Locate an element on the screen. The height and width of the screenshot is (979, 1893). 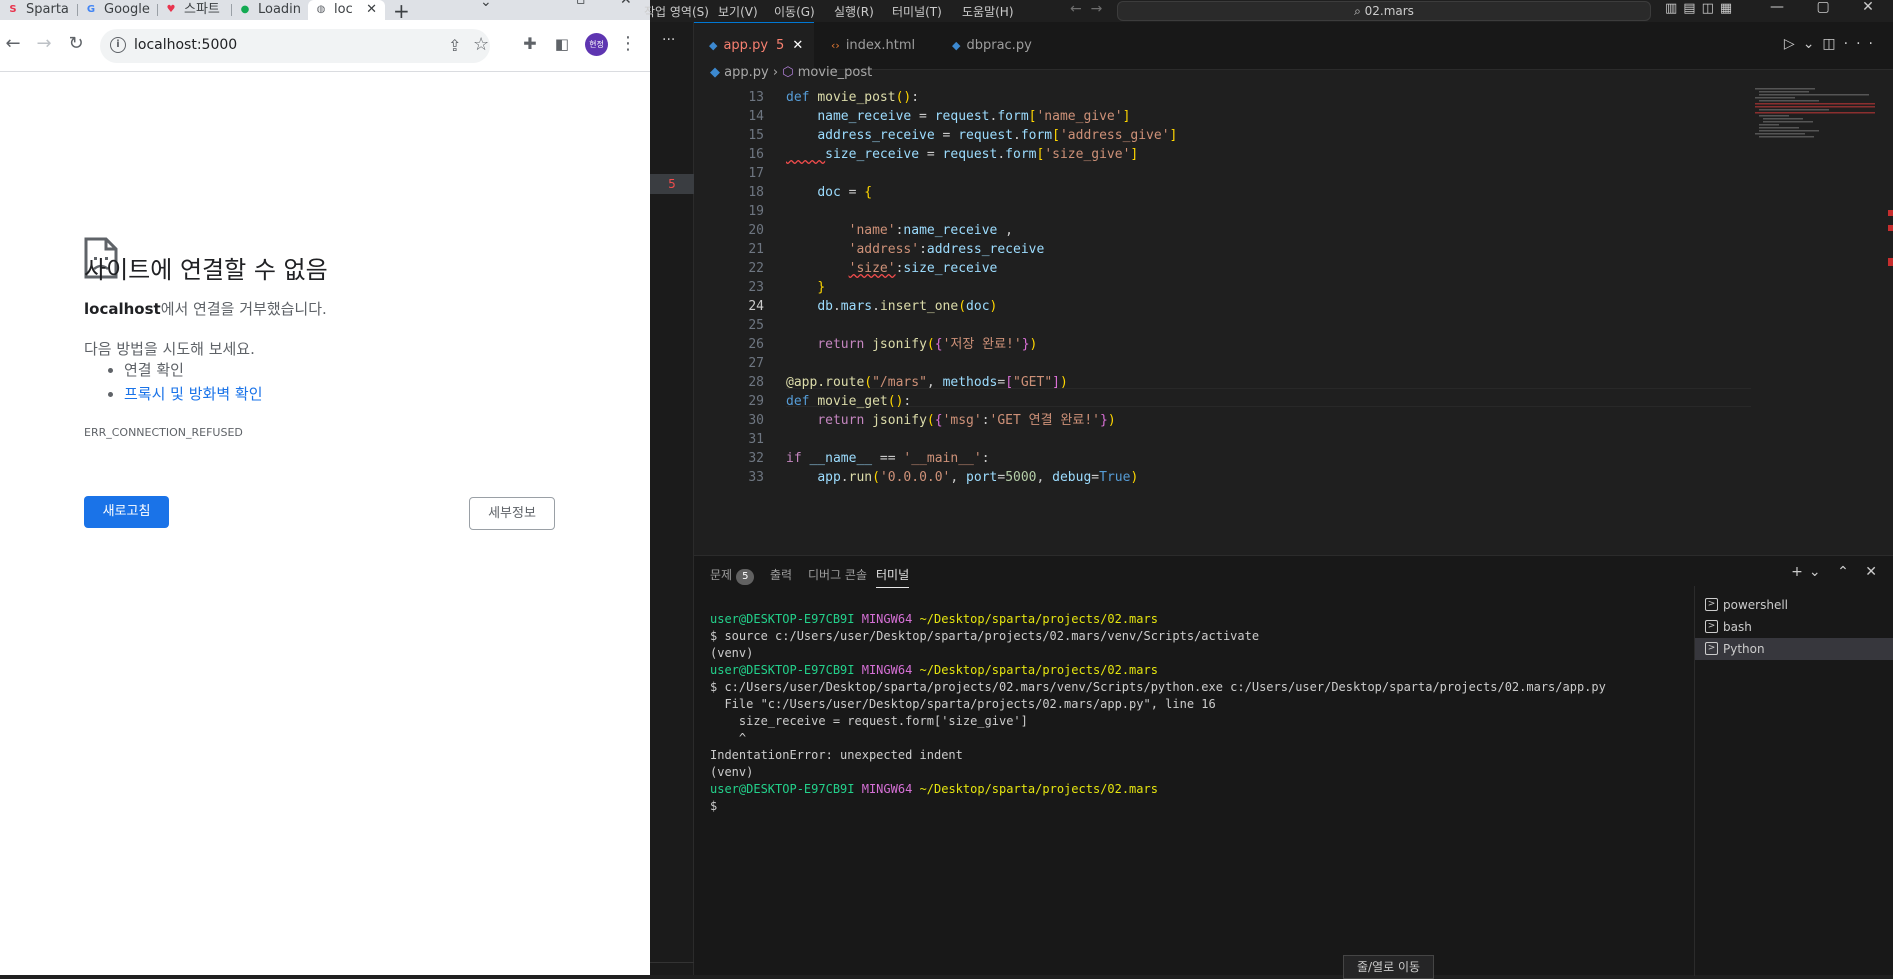
profile-avatar: 현정 is located at coordinates (596, 44).